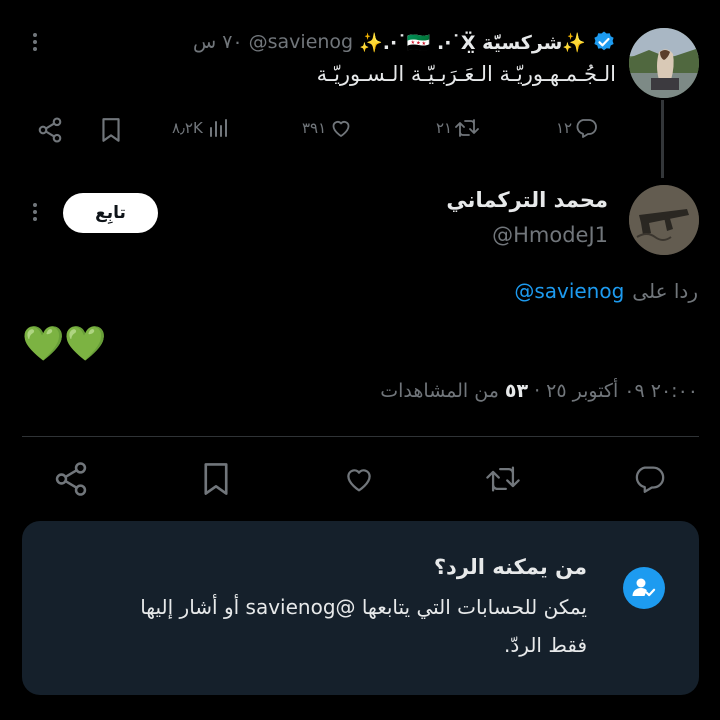 The image size is (720, 720). I want to click on reply-views-label: من المشاهدات, so click(439, 391).